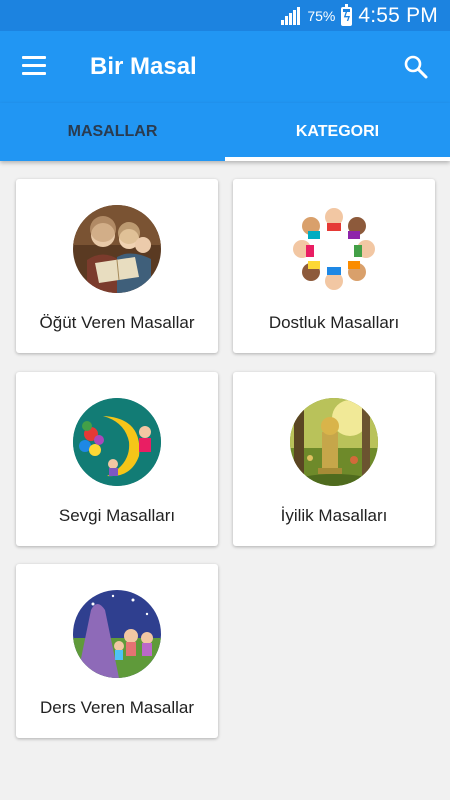 This screenshot has width=450, height=800. What do you see at coordinates (117, 515) in the screenshot?
I see `category-label: Sevgi Masalları` at bounding box center [117, 515].